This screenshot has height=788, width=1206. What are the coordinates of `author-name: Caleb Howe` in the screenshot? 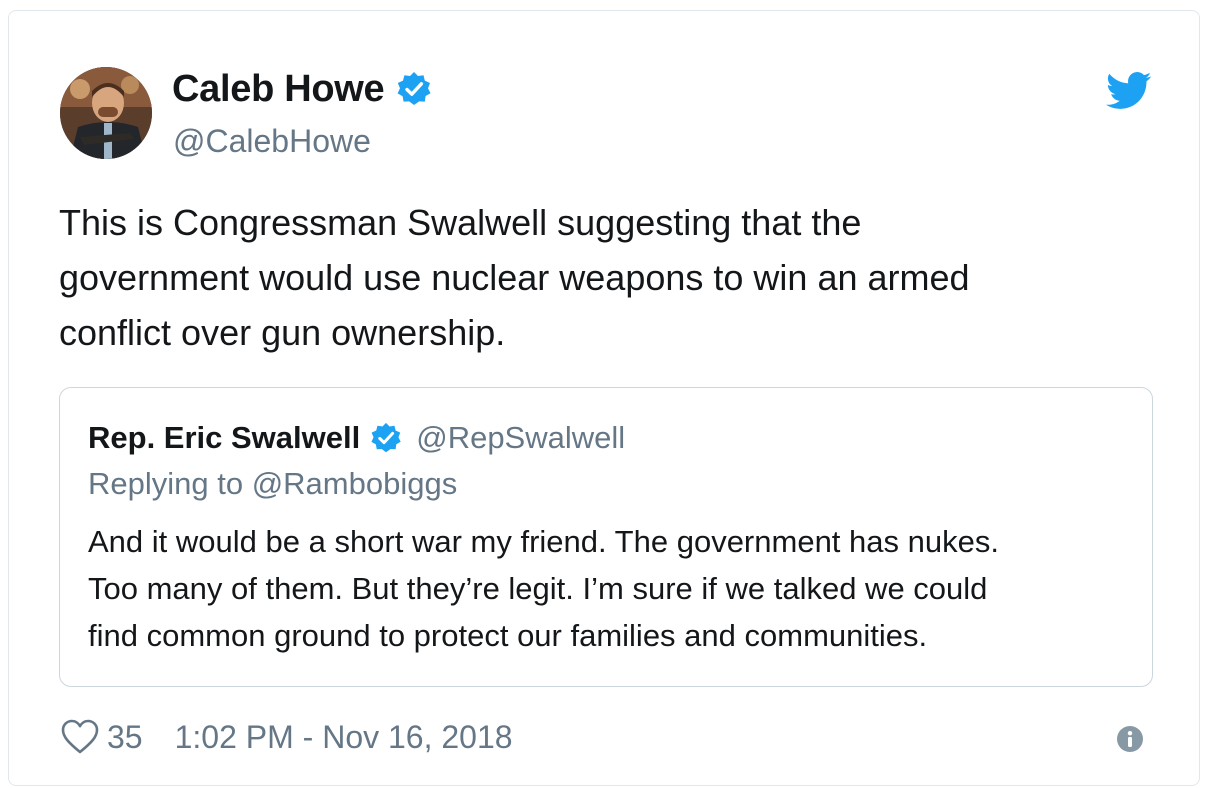 It's located at (278, 89).